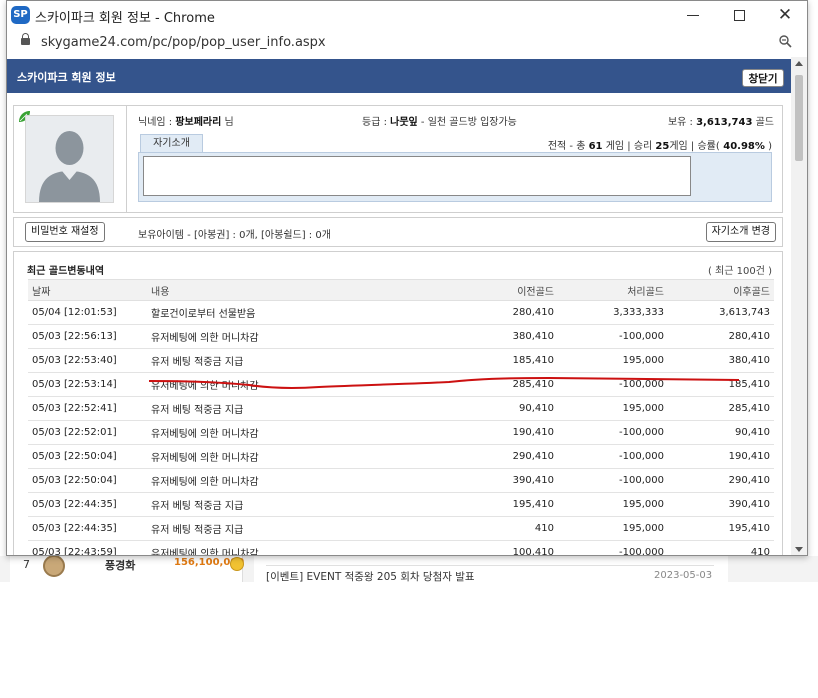  I want to click on reset-password-button: 비밀번호 재설정, so click(65, 232).